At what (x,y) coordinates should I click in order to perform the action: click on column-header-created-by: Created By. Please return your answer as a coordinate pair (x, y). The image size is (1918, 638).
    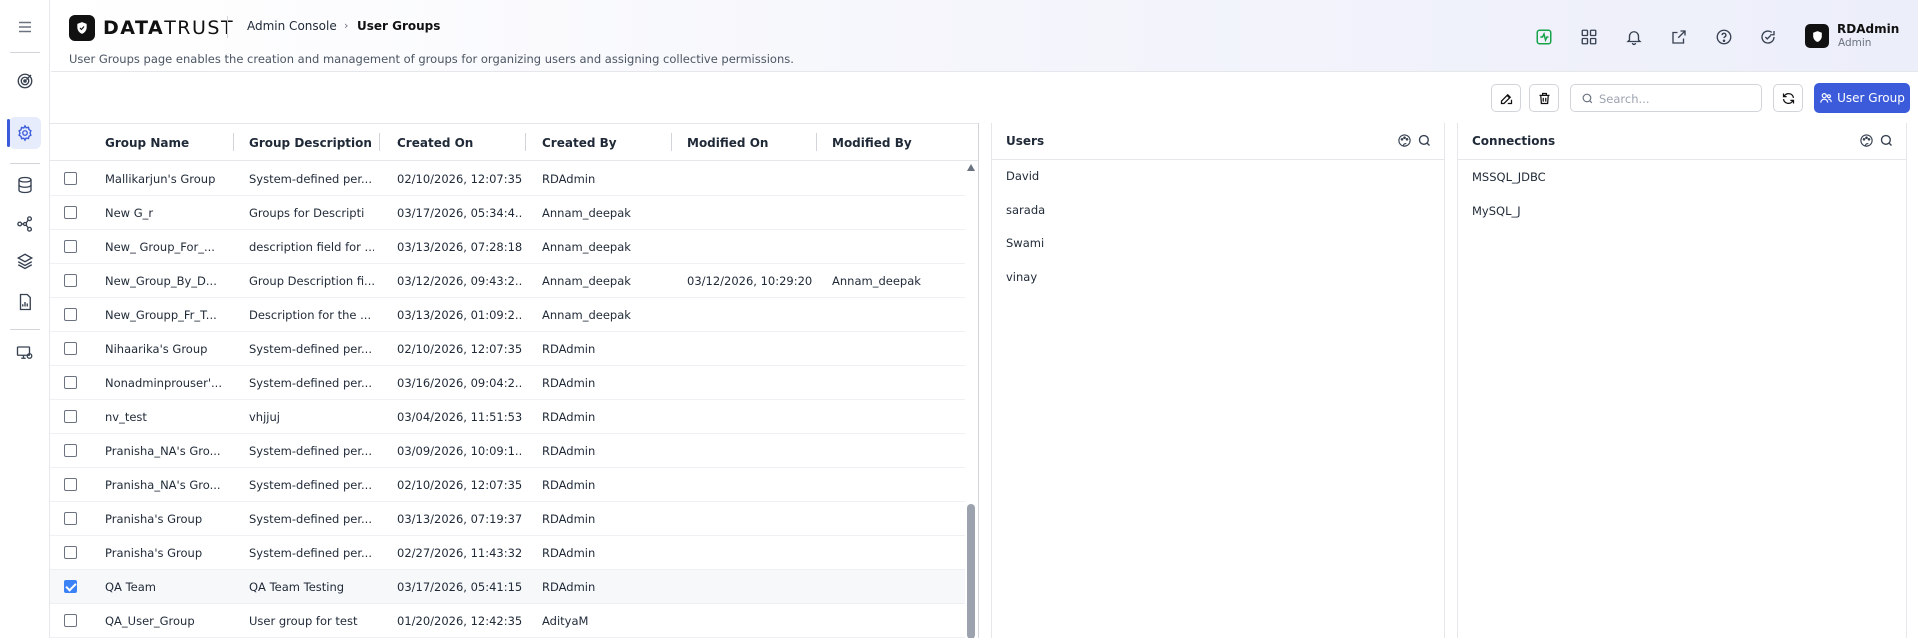
    Looking at the image, I should click on (579, 143).